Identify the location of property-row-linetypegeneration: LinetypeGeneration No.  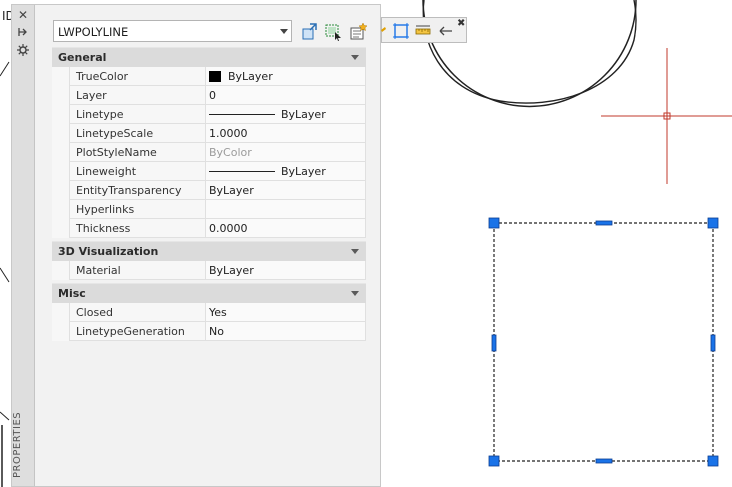
(209, 331).